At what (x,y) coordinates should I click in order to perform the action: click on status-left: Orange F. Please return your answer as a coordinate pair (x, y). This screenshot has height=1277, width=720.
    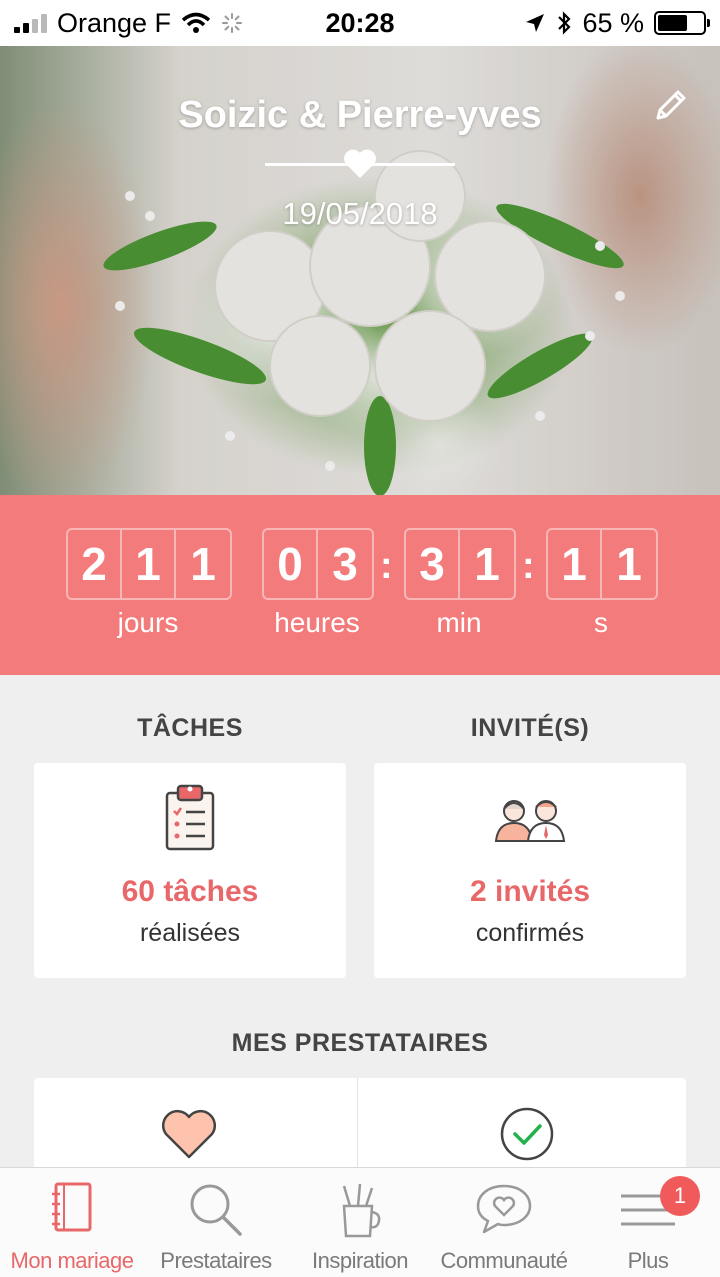
    Looking at the image, I should click on (128, 23).